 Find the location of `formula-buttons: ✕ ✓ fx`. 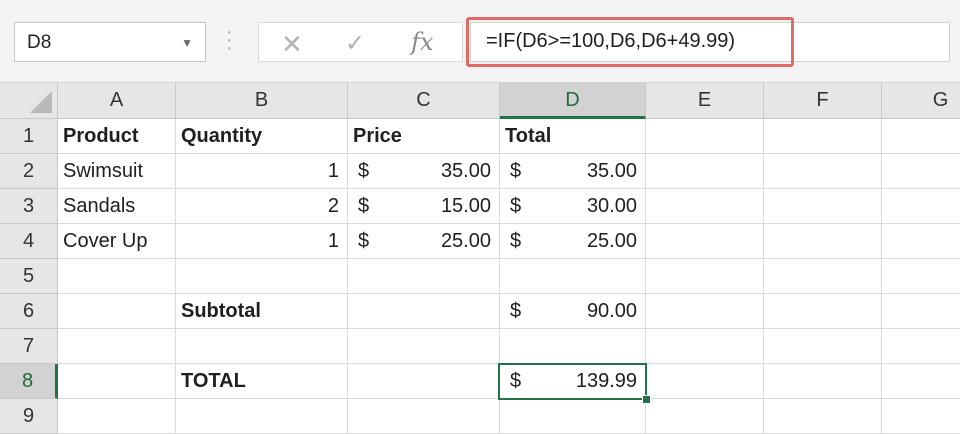

formula-buttons: ✕ ✓ fx is located at coordinates (360, 42).